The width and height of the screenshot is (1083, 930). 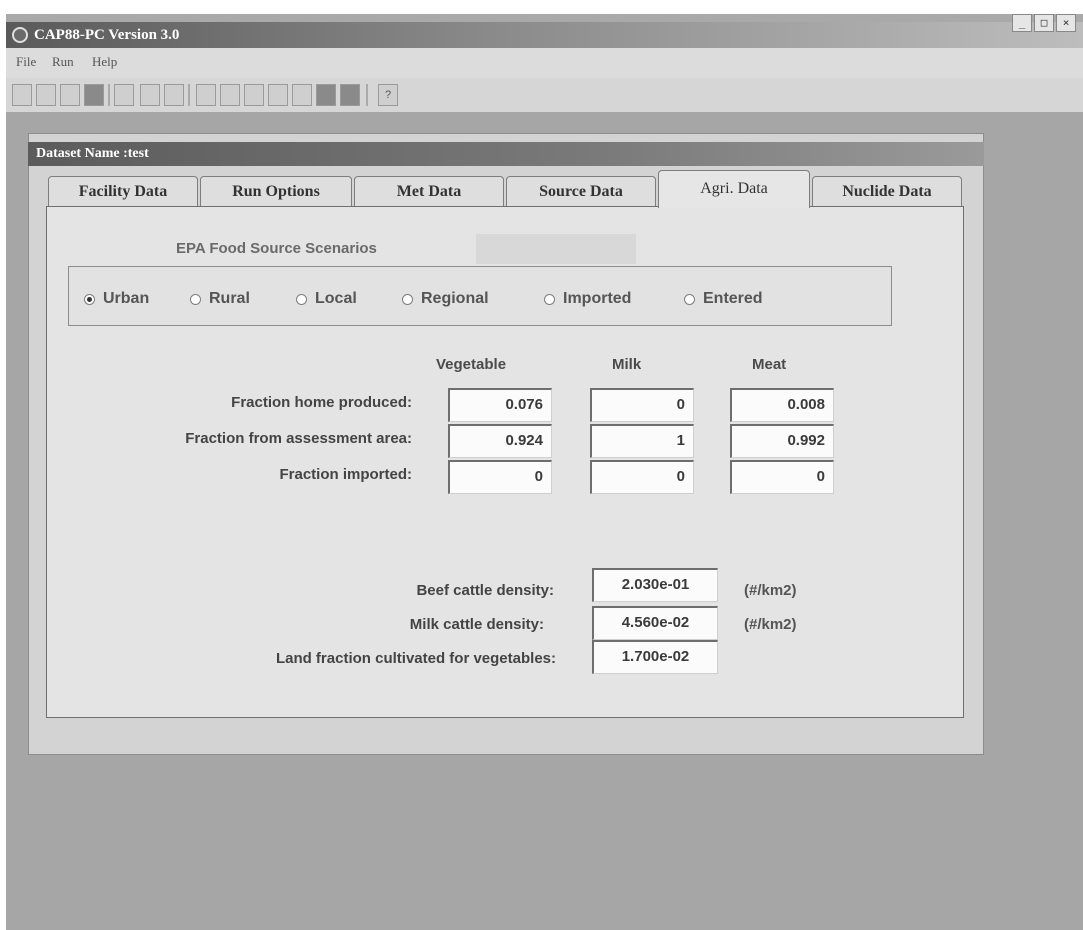 What do you see at coordinates (655, 657) in the screenshot?
I see `land-fraction-vegetables-input: 1.700e-02` at bounding box center [655, 657].